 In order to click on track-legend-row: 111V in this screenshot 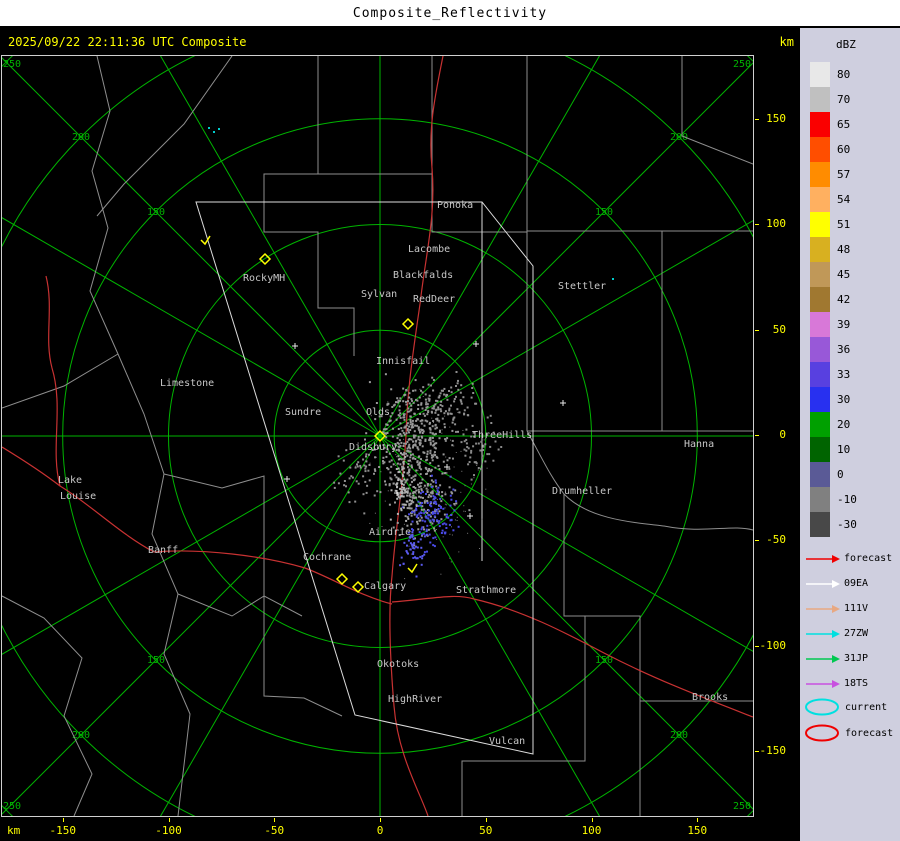, I will do `click(850, 608)`.